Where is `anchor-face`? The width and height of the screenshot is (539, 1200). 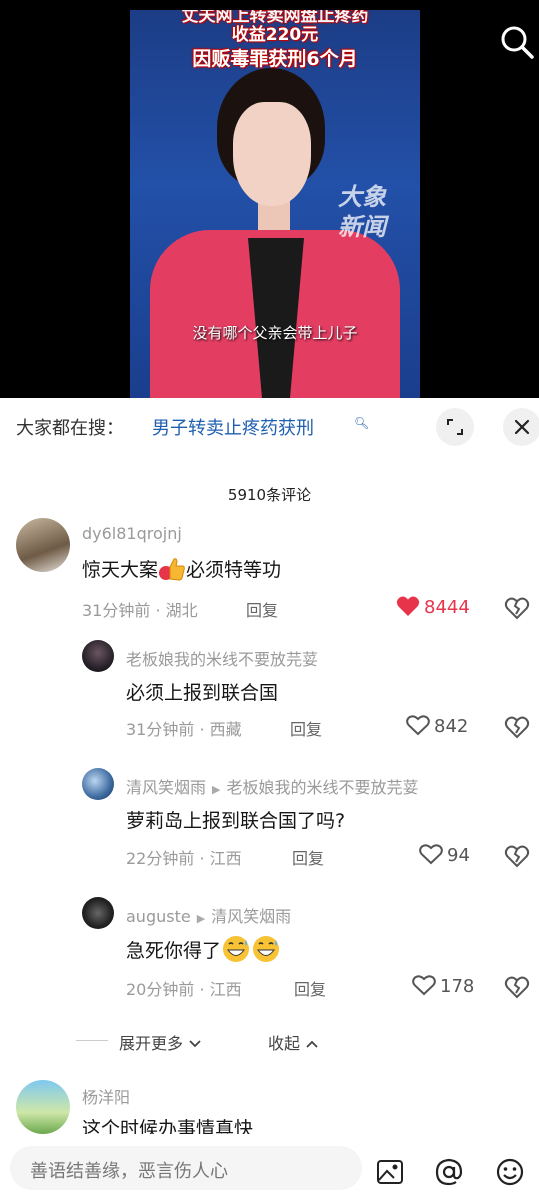 anchor-face is located at coordinates (272, 154).